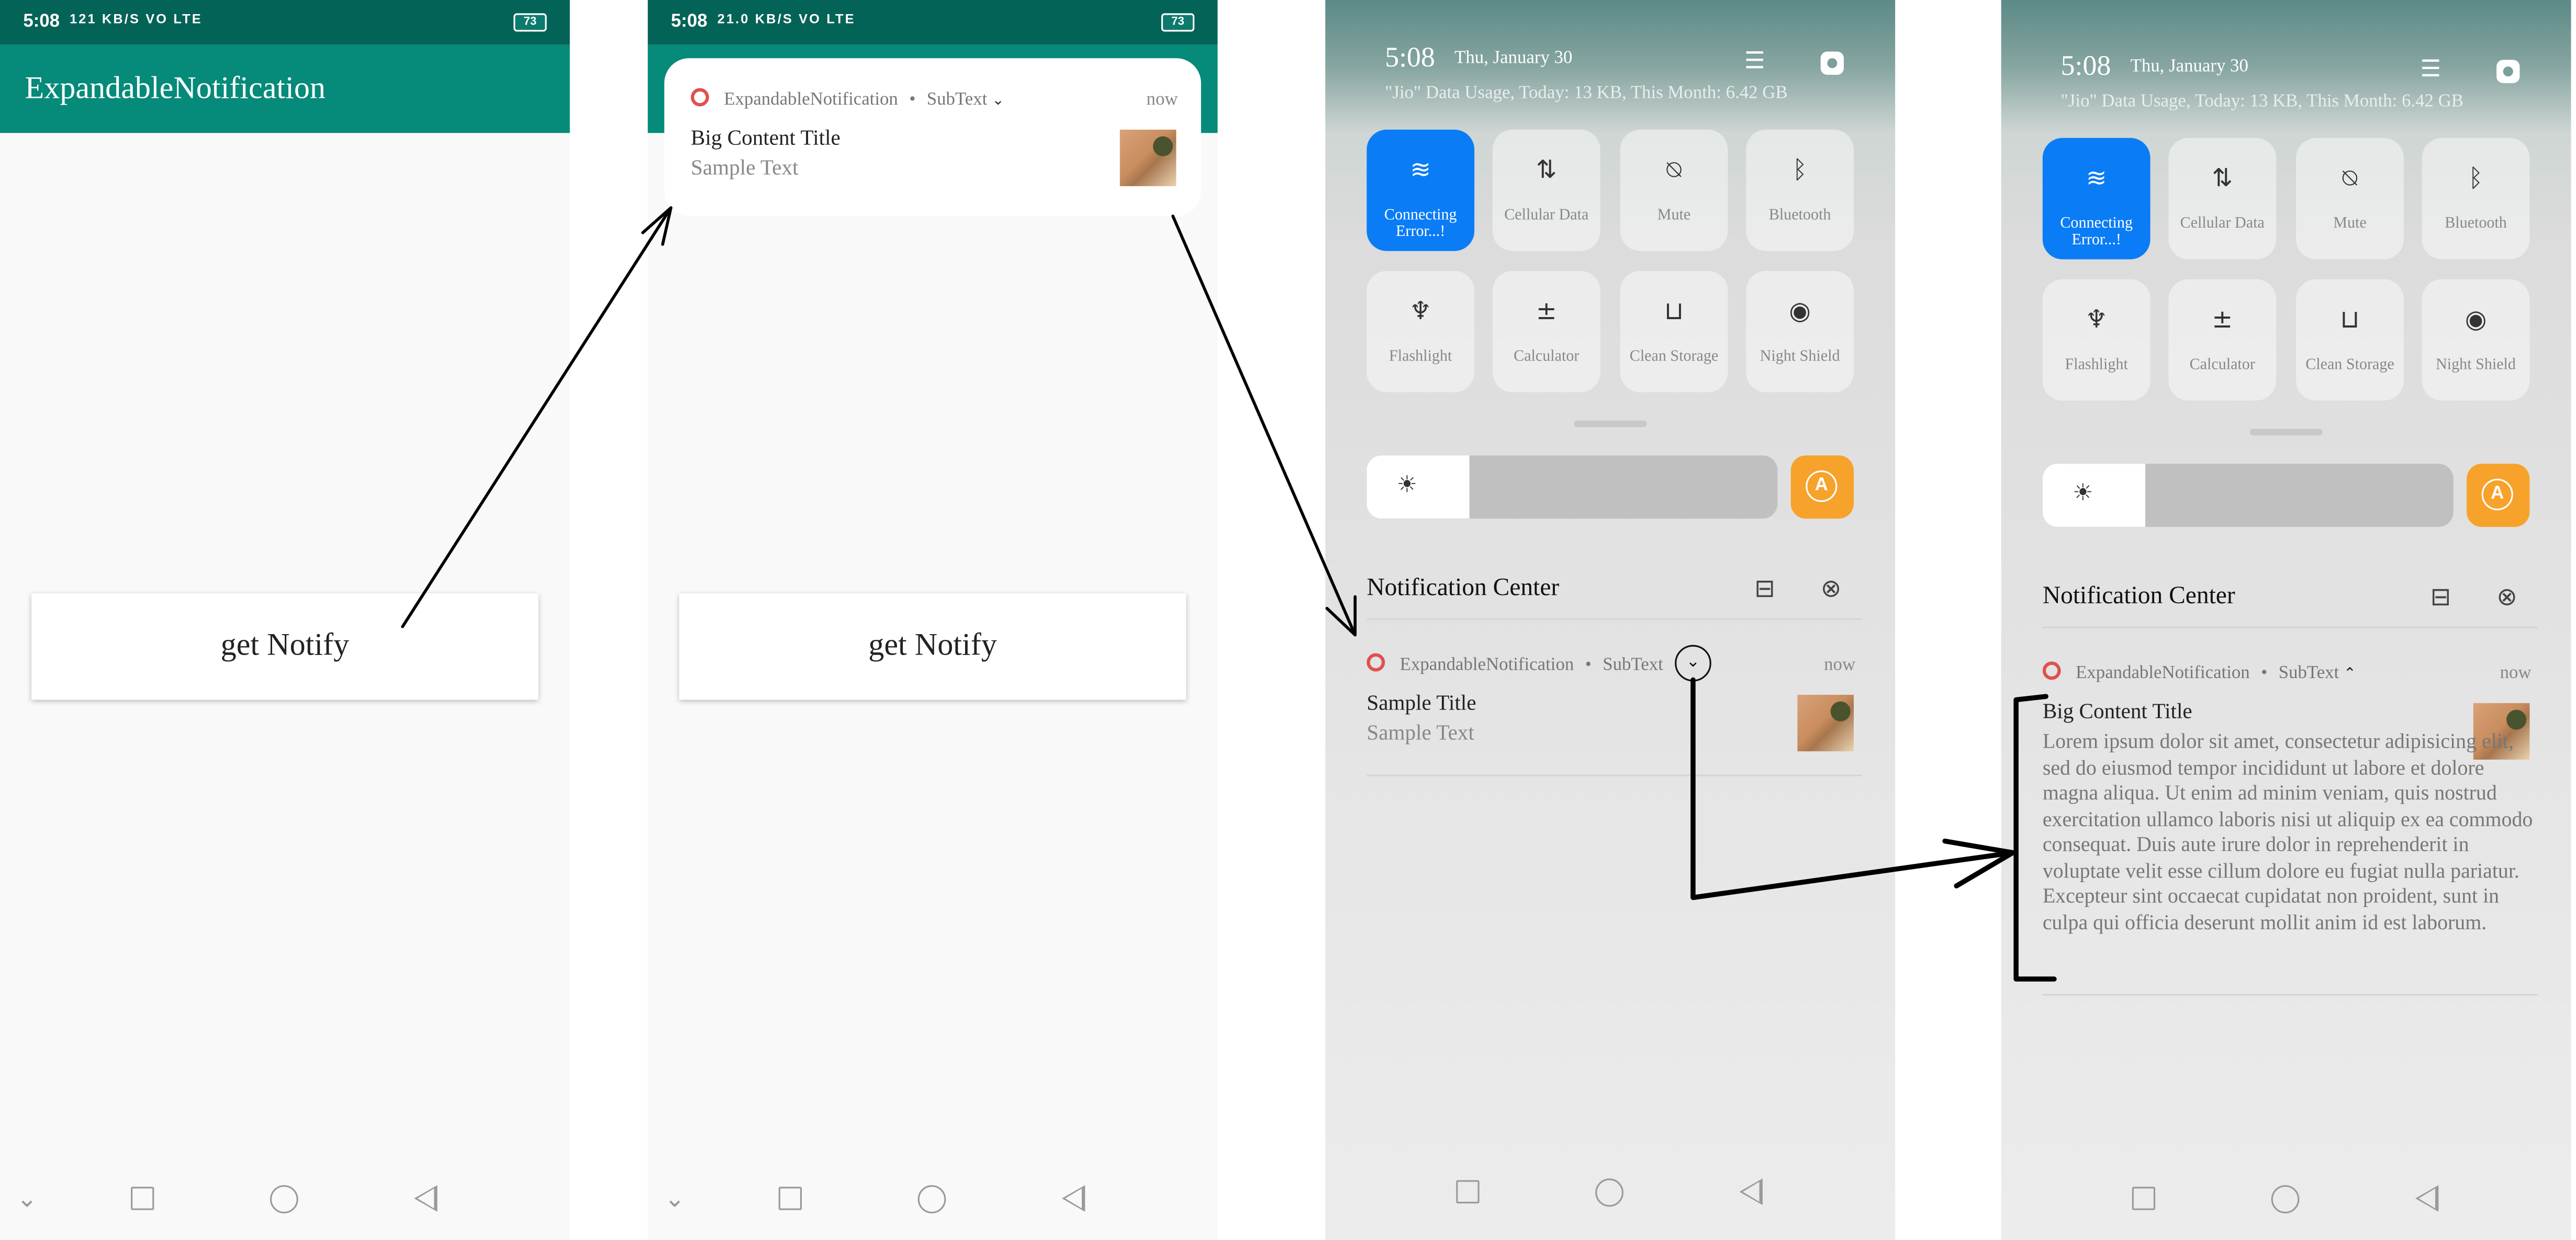 Image resolution: width=2576 pixels, height=1240 pixels. I want to click on tile-label: Flashlight, so click(2096, 366).